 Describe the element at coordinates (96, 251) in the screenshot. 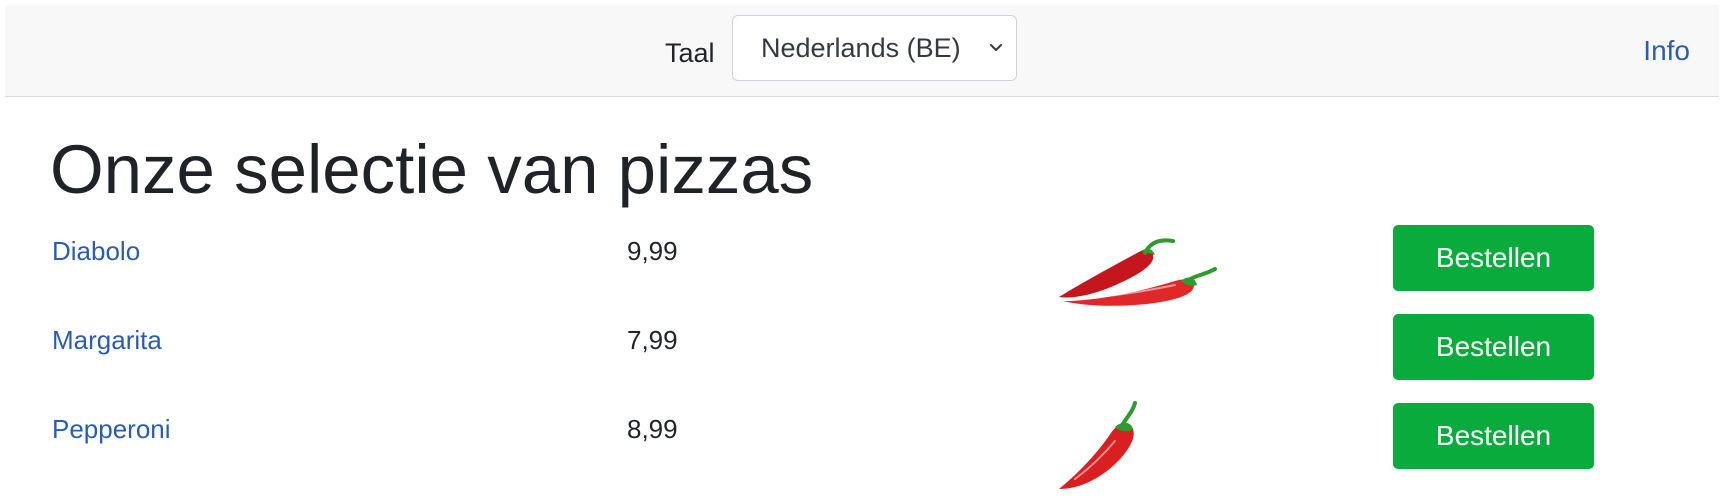

I see `pizza-name-link: Diabolo` at that location.